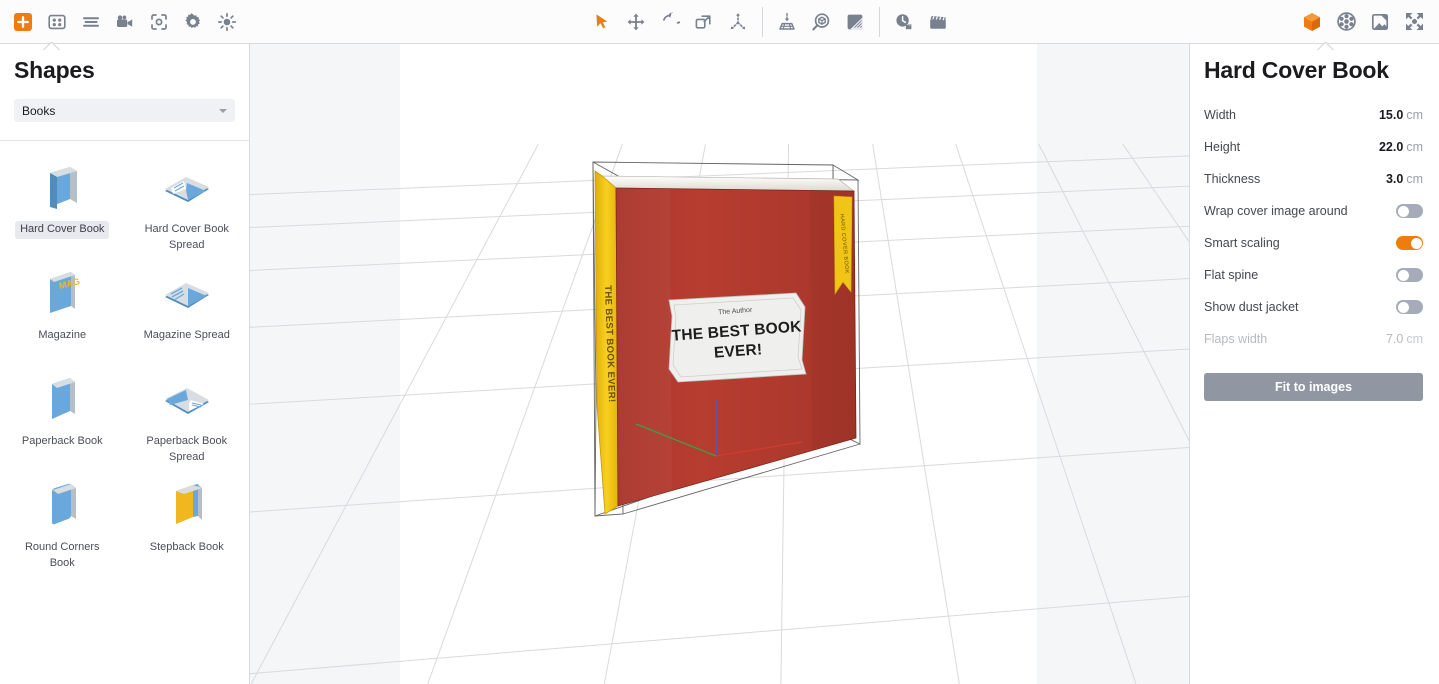  Describe the element at coordinates (821, 22) in the screenshot. I see `inspect-object-icon` at that location.